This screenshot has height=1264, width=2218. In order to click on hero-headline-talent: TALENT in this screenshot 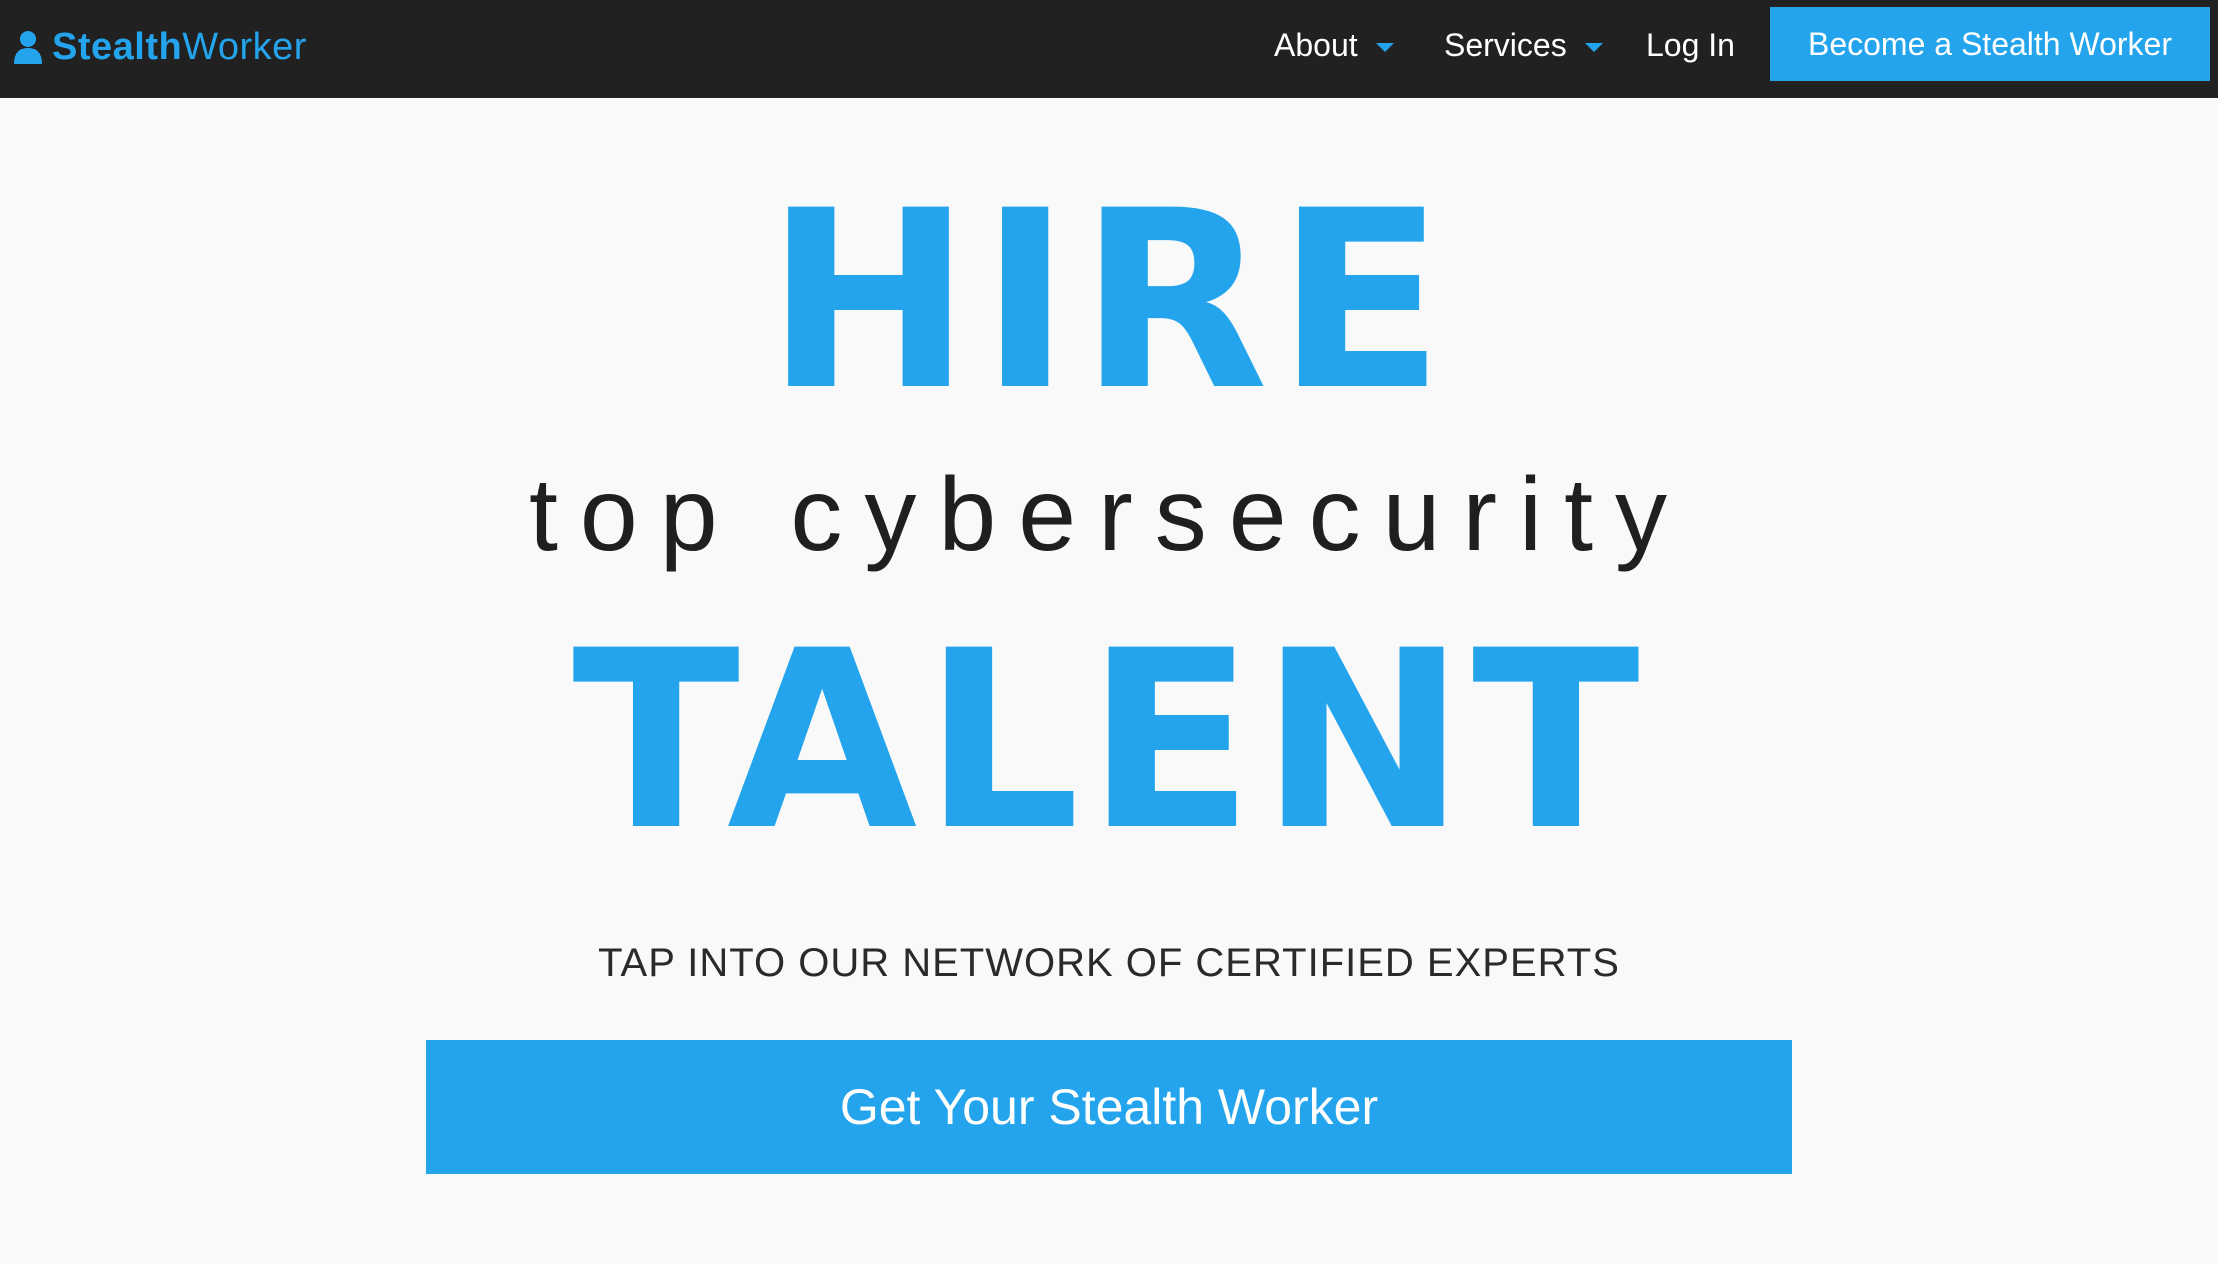, I will do `click(1109, 742)`.